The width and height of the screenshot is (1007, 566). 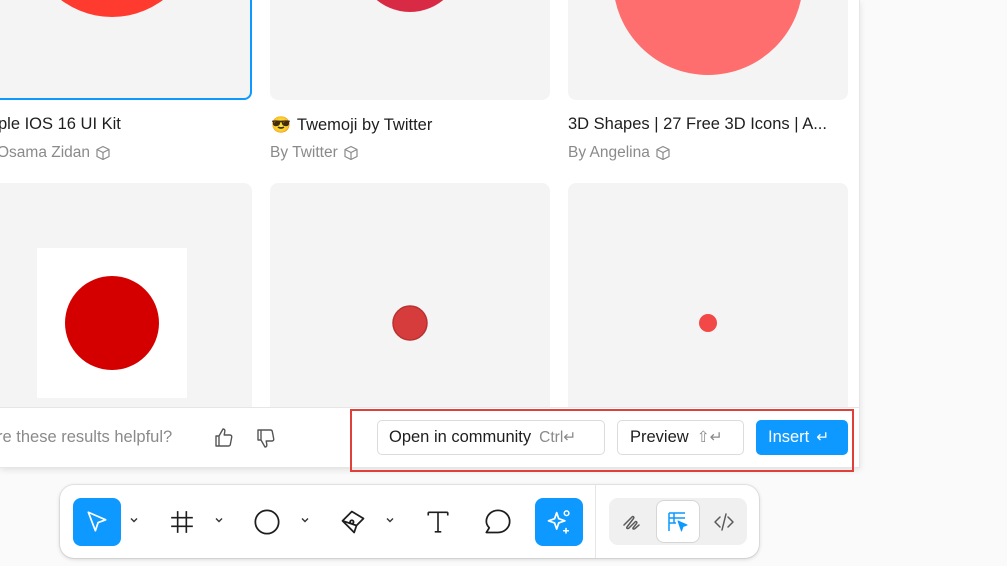 I want to click on thumbs-down-icon, so click(x=266, y=438).